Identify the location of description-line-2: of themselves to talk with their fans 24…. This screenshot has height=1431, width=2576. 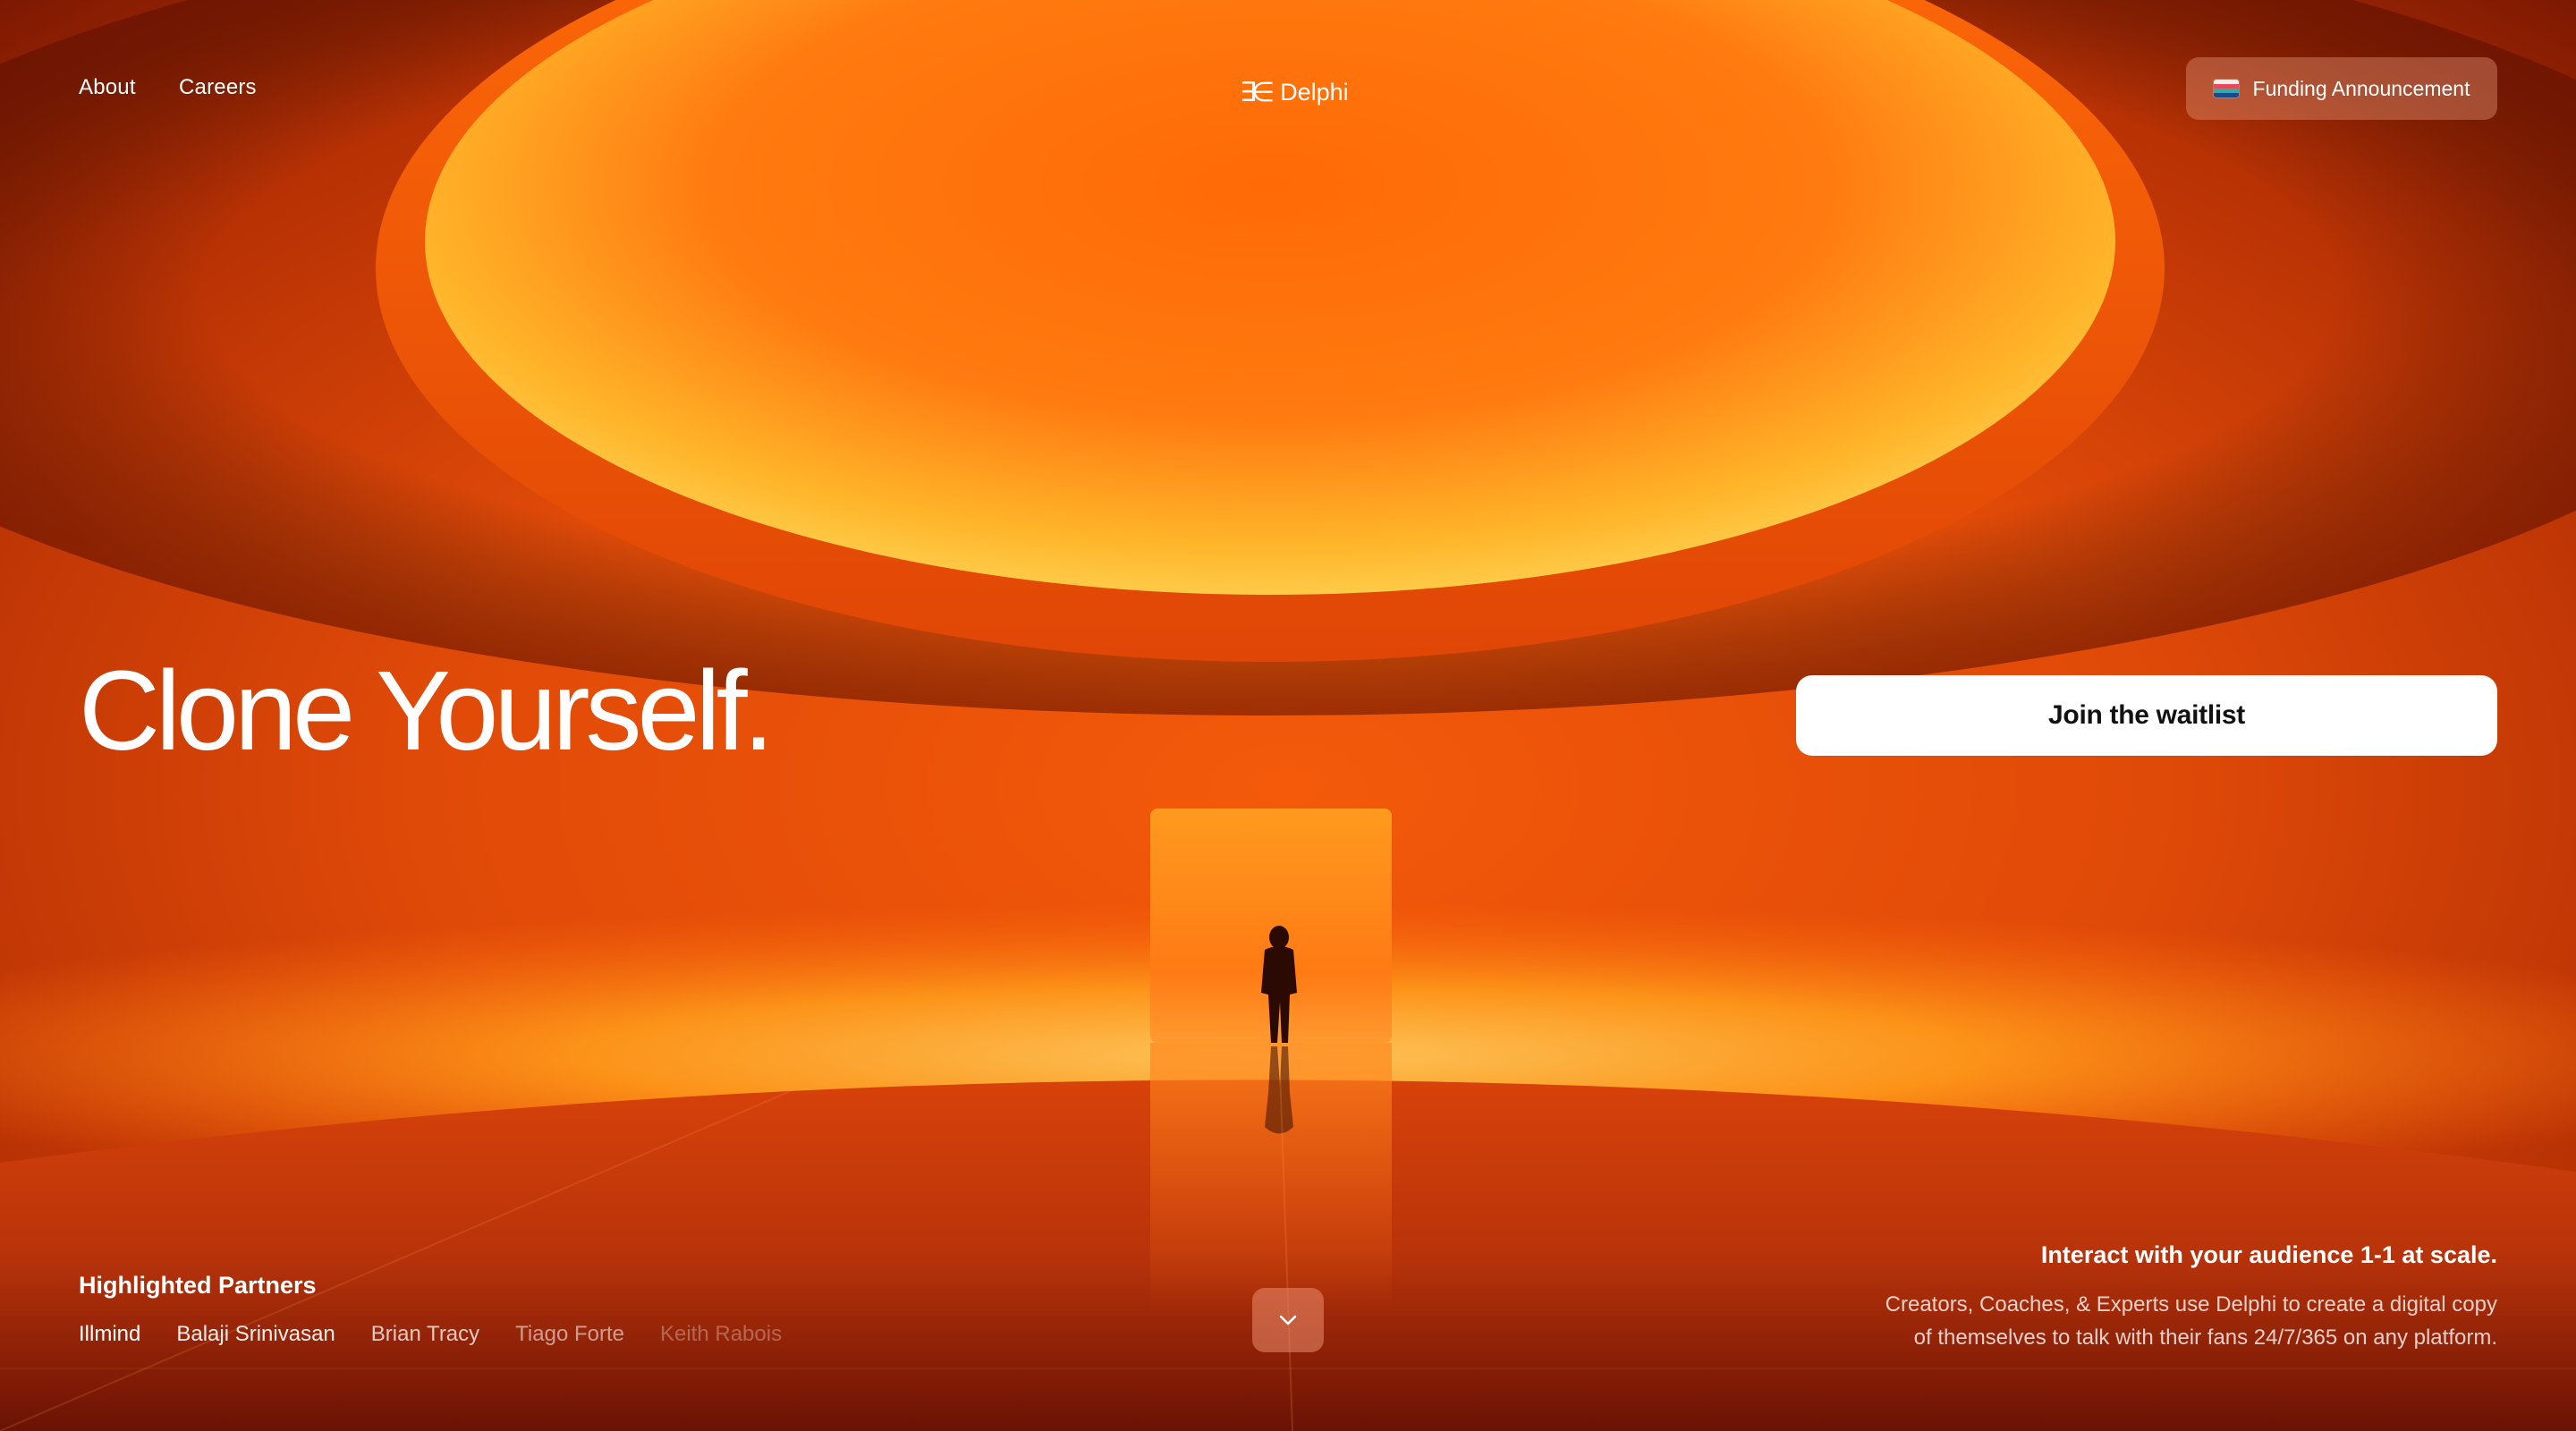
(2205, 1338).